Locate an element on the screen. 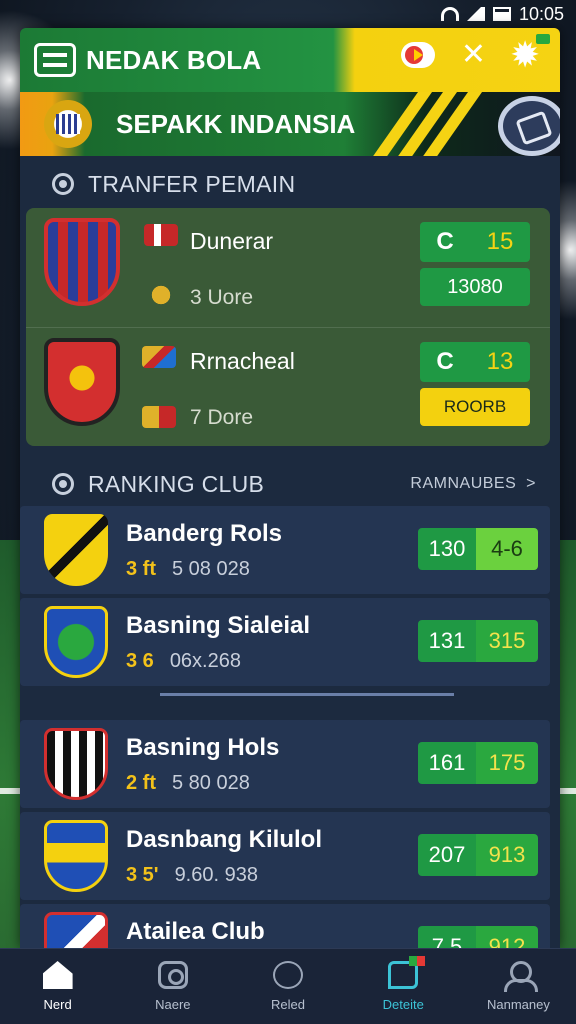  flag-icon is located at coordinates (161, 235).